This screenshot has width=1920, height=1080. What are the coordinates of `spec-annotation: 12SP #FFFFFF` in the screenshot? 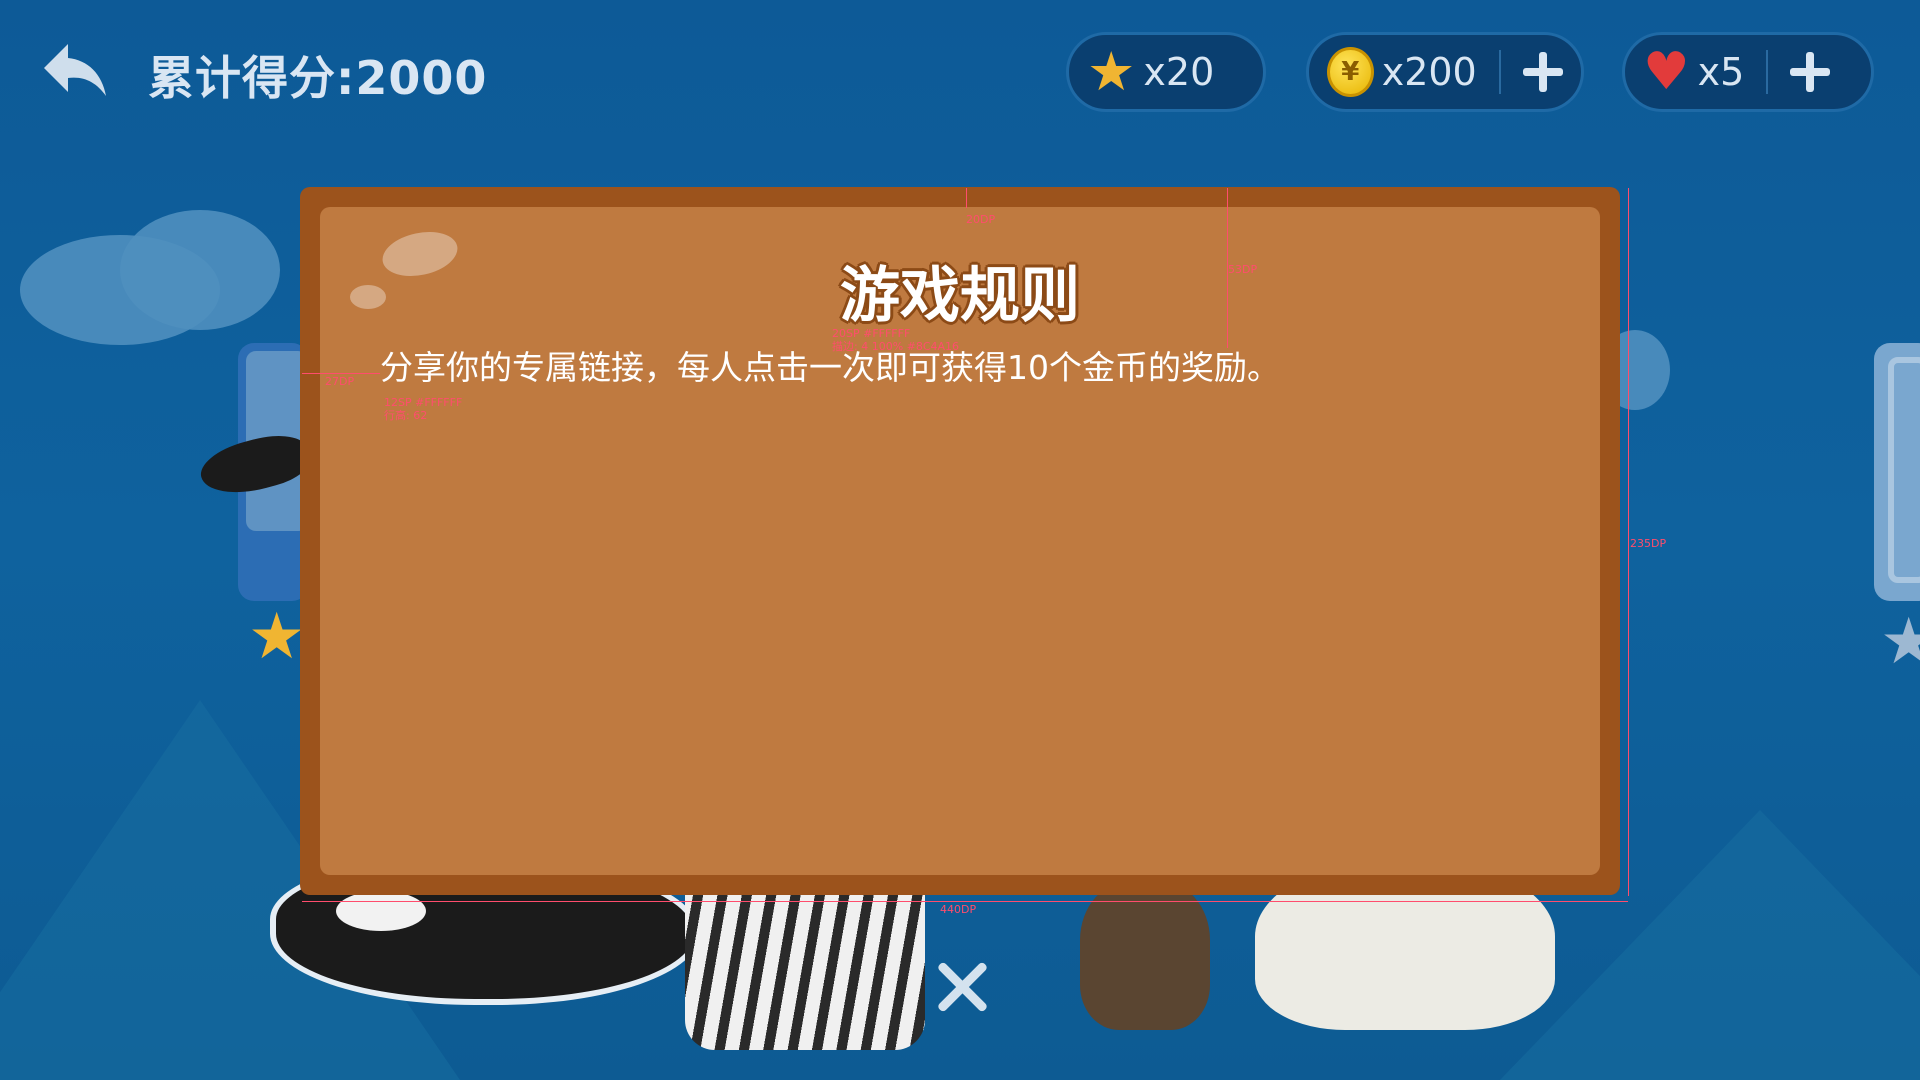 It's located at (423, 402).